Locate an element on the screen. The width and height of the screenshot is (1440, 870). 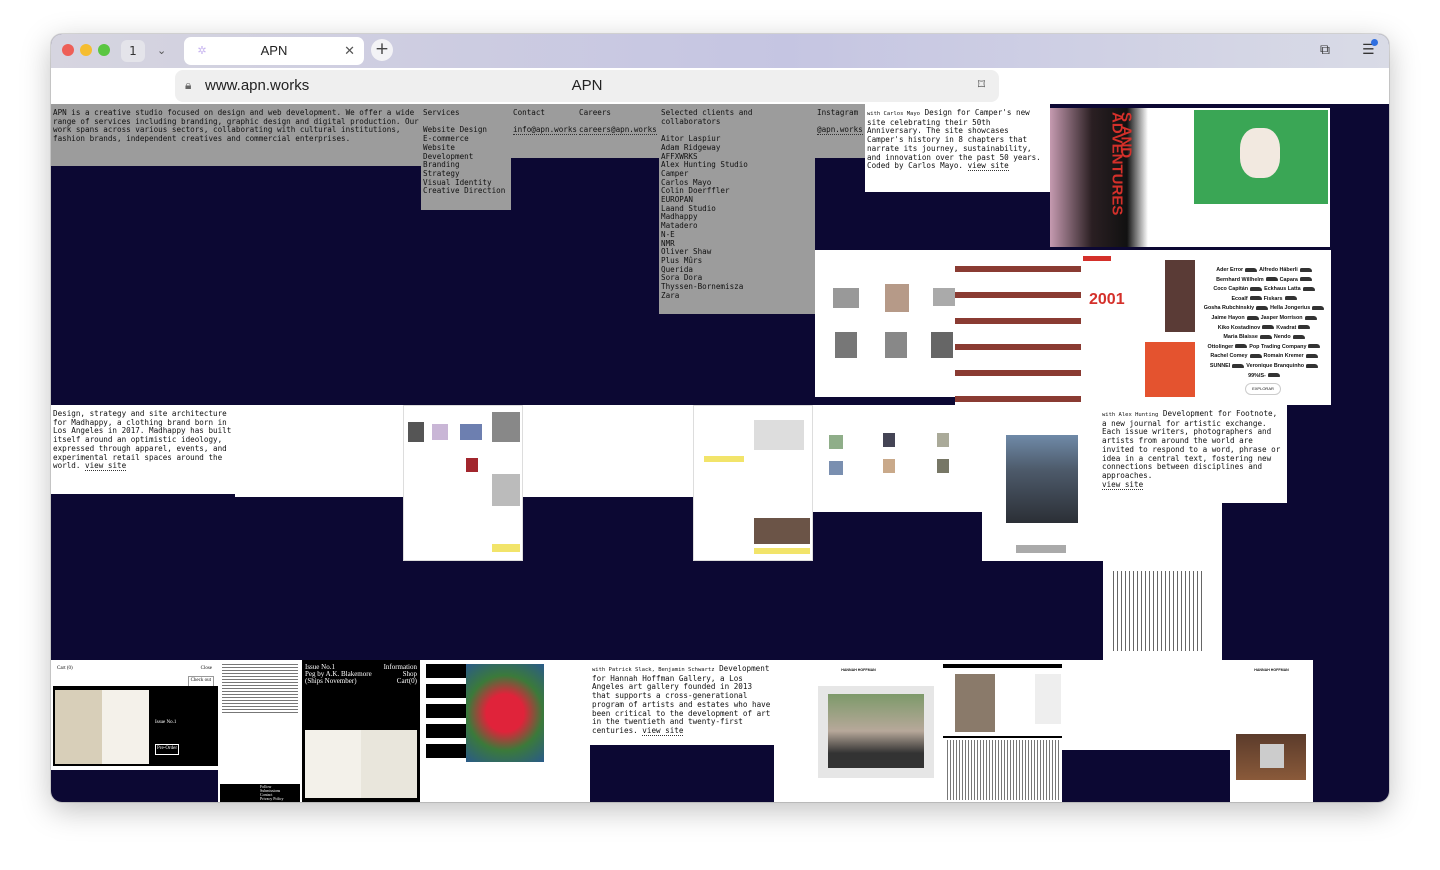
minimize-window-button is located at coordinates (86, 50).